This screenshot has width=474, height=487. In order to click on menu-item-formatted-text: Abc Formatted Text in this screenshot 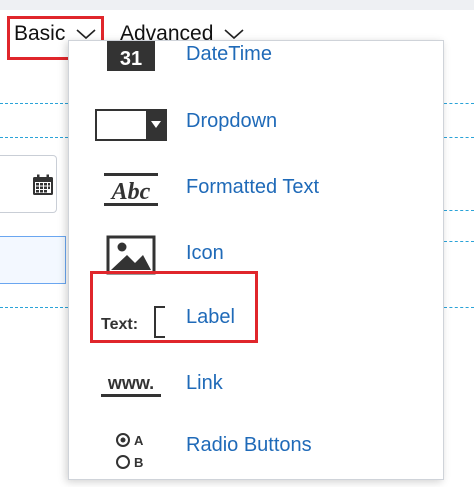, I will do `click(256, 190)`.